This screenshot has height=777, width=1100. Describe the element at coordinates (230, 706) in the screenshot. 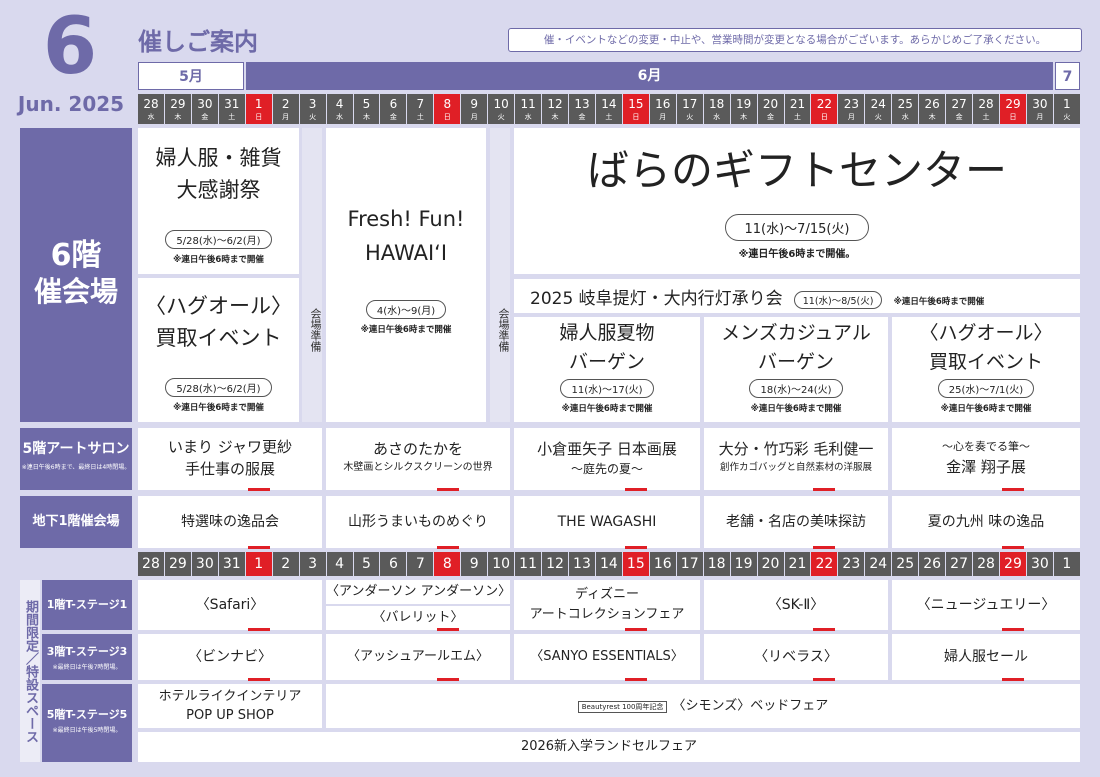

I see `stage5-hotel-like: ホテルライクインテリア POP UP SHOP` at that location.